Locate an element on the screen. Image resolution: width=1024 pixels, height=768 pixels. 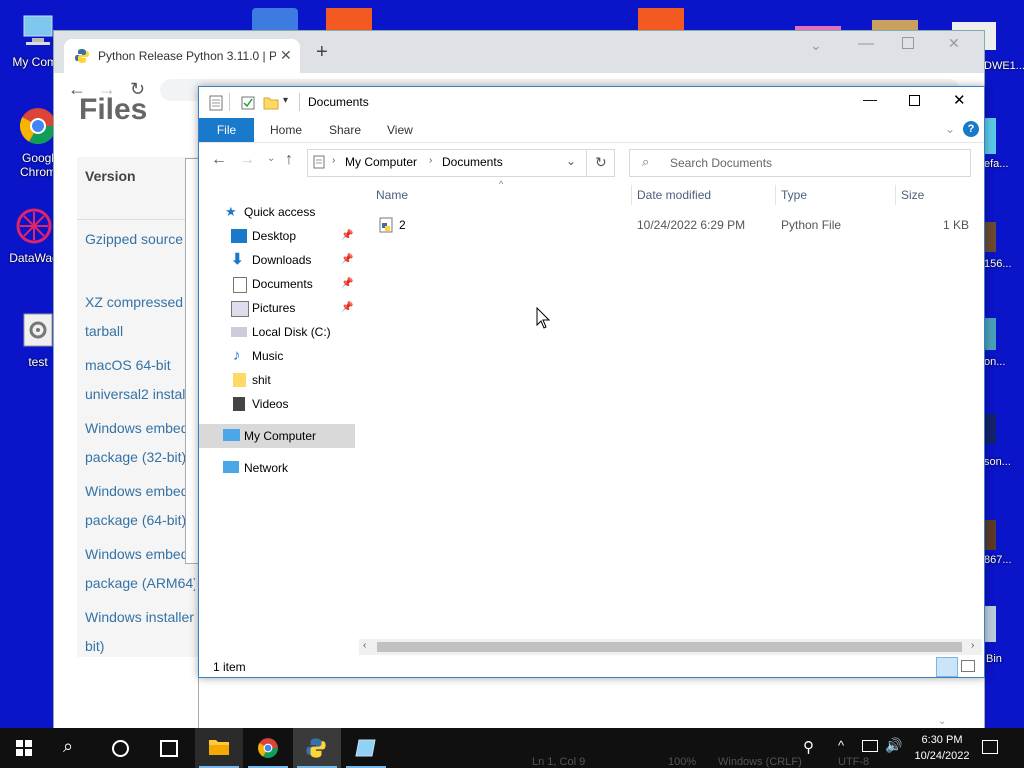
browser-tab: Python Release Python 3.11.0 | P ✕ is located at coordinates (182, 56).